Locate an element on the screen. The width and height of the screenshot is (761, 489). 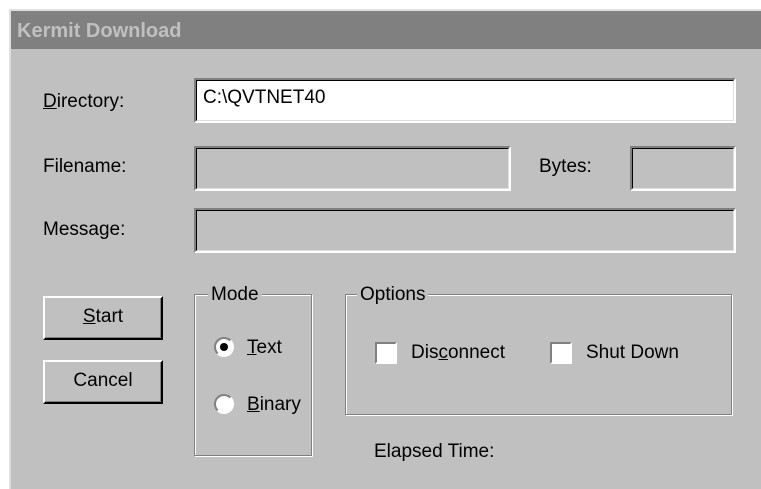
directory-value: C:\QVTNET40 is located at coordinates (264, 97).